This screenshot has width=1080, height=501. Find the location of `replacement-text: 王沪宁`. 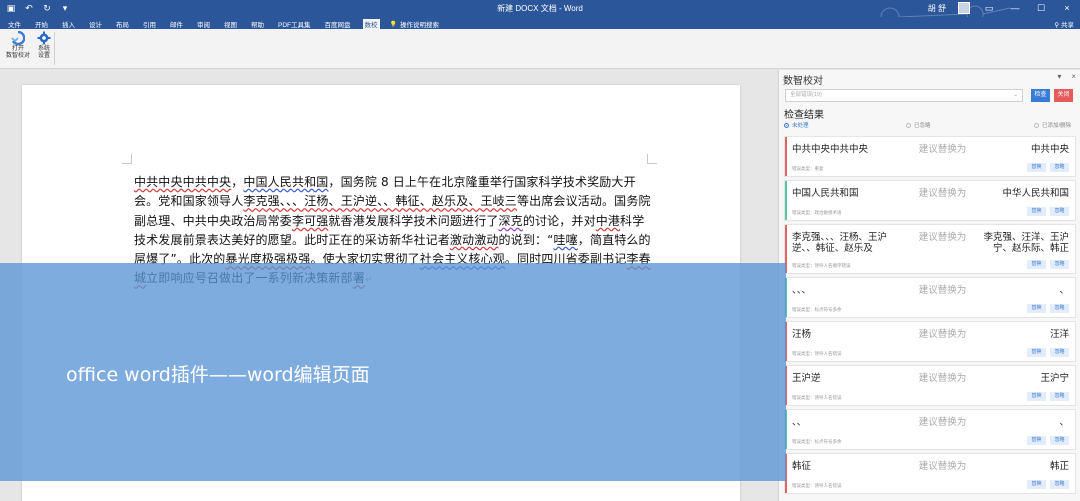

replacement-text: 王沪宁 is located at coordinates (1054, 378).